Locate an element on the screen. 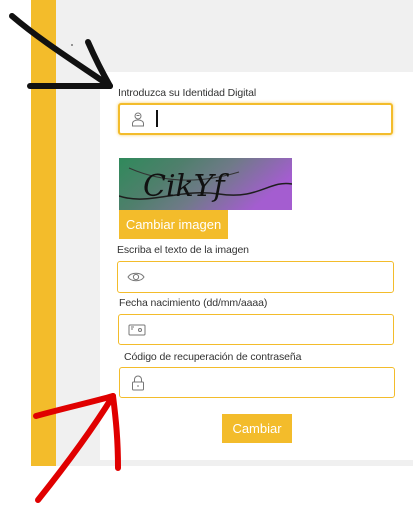  recovery-input is located at coordinates (270, 382).